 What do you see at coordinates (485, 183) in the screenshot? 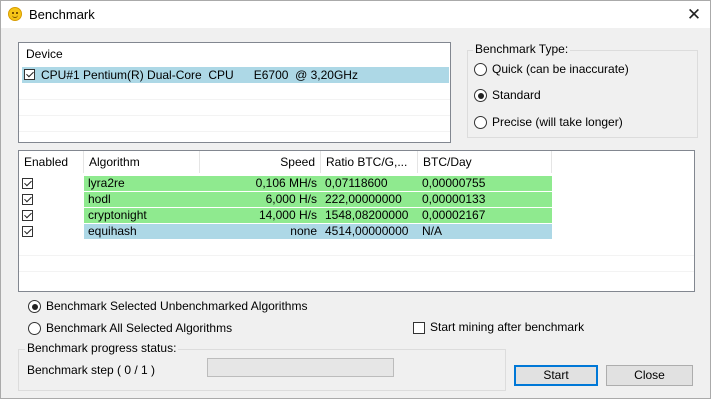
I see `algorithm-btc-day: 0,00000755` at bounding box center [485, 183].